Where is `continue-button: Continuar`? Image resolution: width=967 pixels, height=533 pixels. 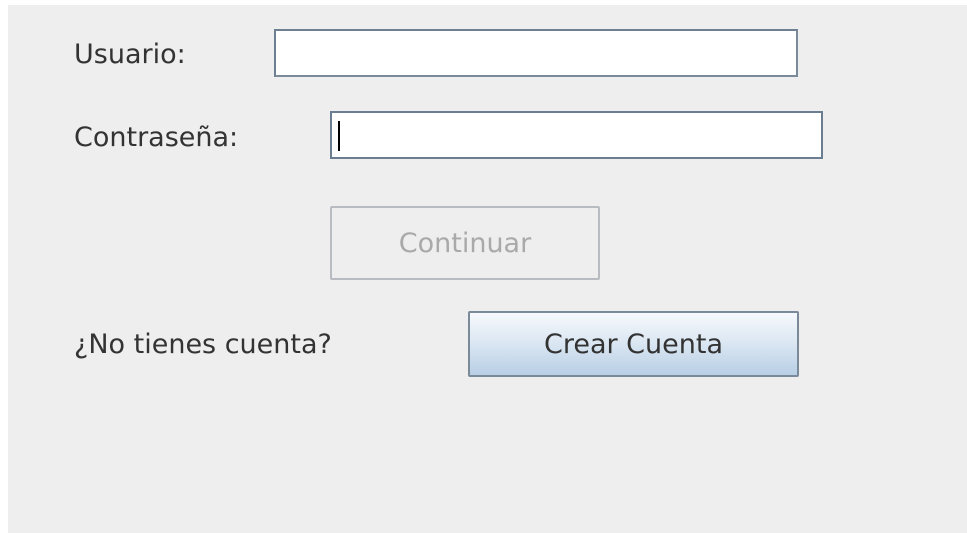
continue-button: Continuar is located at coordinates (465, 243).